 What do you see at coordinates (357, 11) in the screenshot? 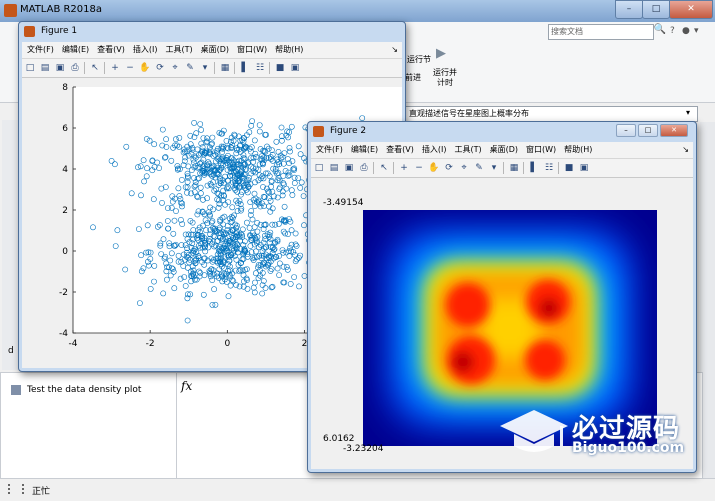
I see `main-title-bar: MATLAB R2018a –□✕` at bounding box center [357, 11].